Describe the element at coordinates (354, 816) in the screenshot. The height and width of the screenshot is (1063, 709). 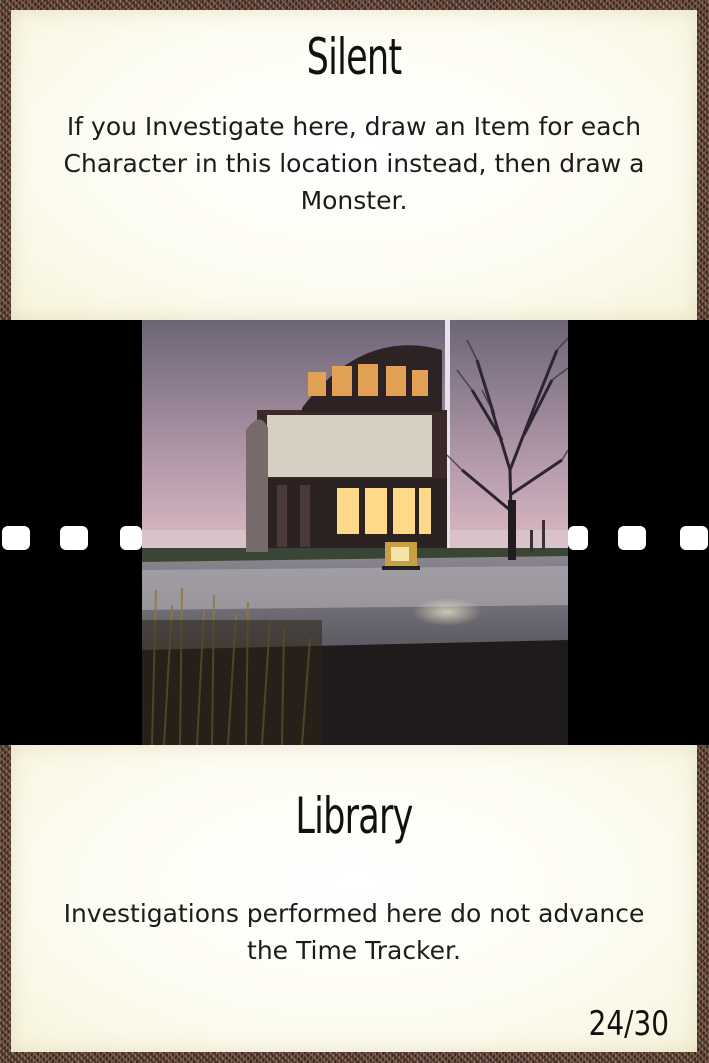
I see `location-title: Library` at that location.